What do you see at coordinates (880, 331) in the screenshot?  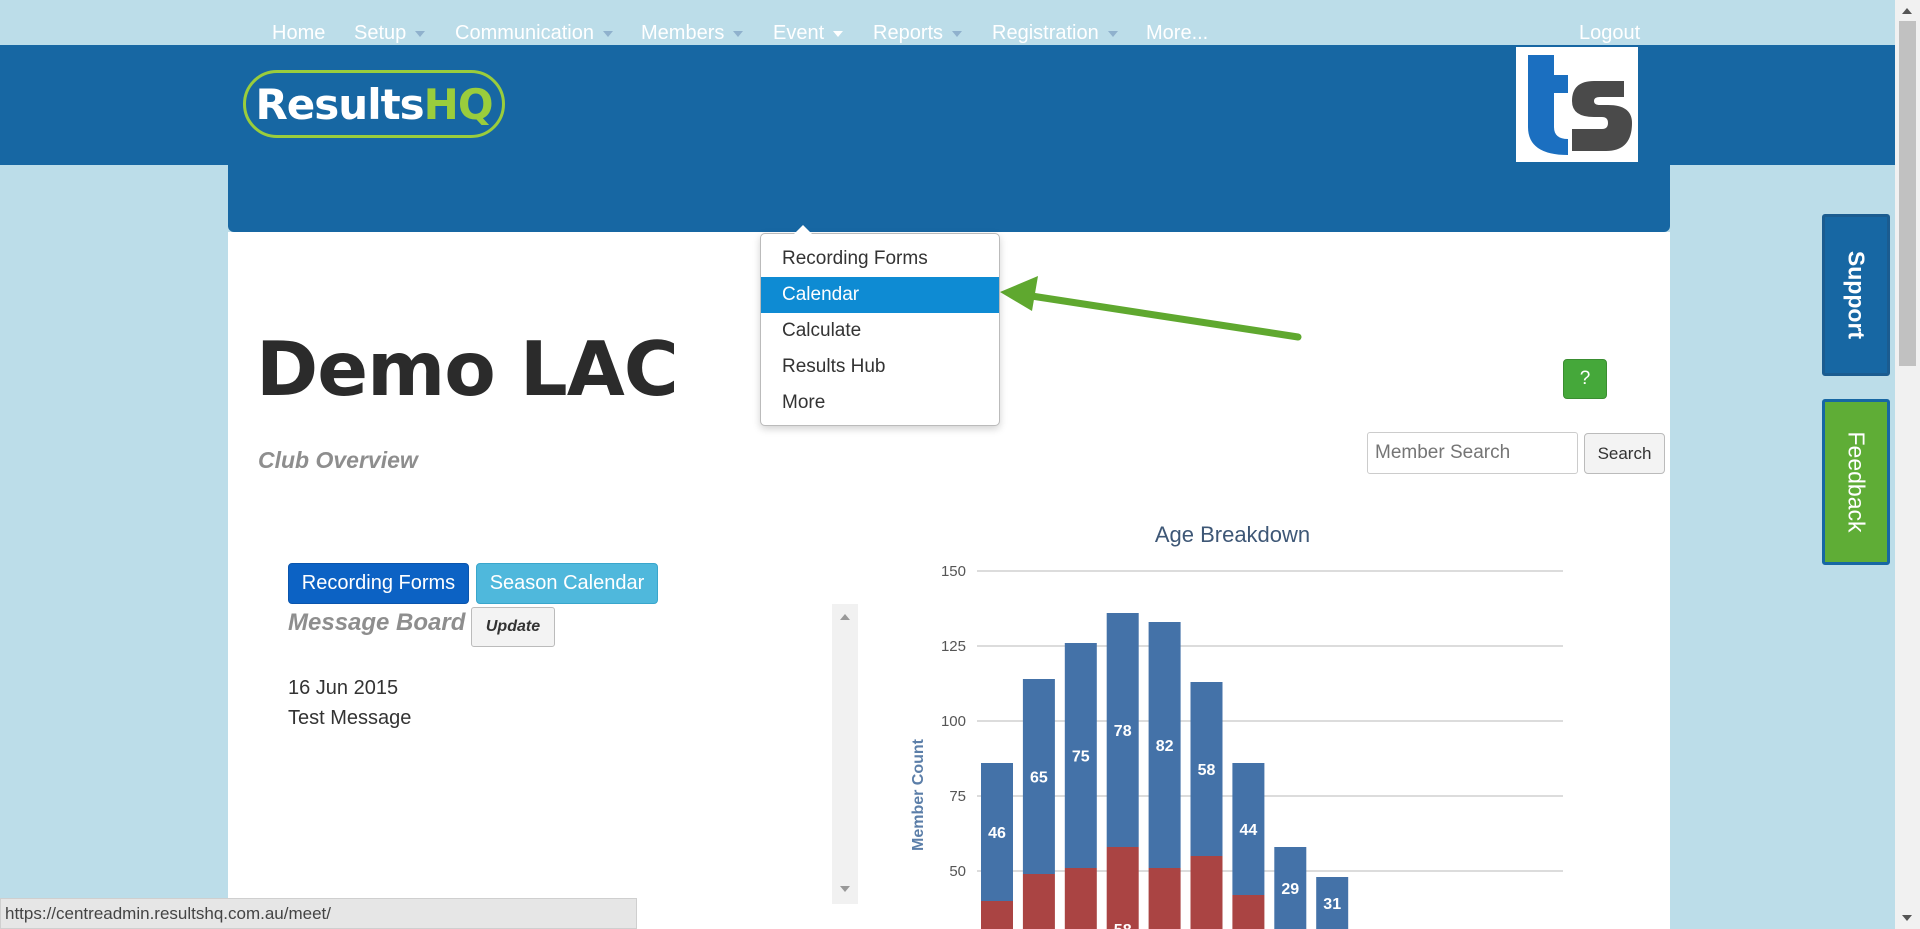 I see `menu-item-calculate: Calculate` at bounding box center [880, 331].